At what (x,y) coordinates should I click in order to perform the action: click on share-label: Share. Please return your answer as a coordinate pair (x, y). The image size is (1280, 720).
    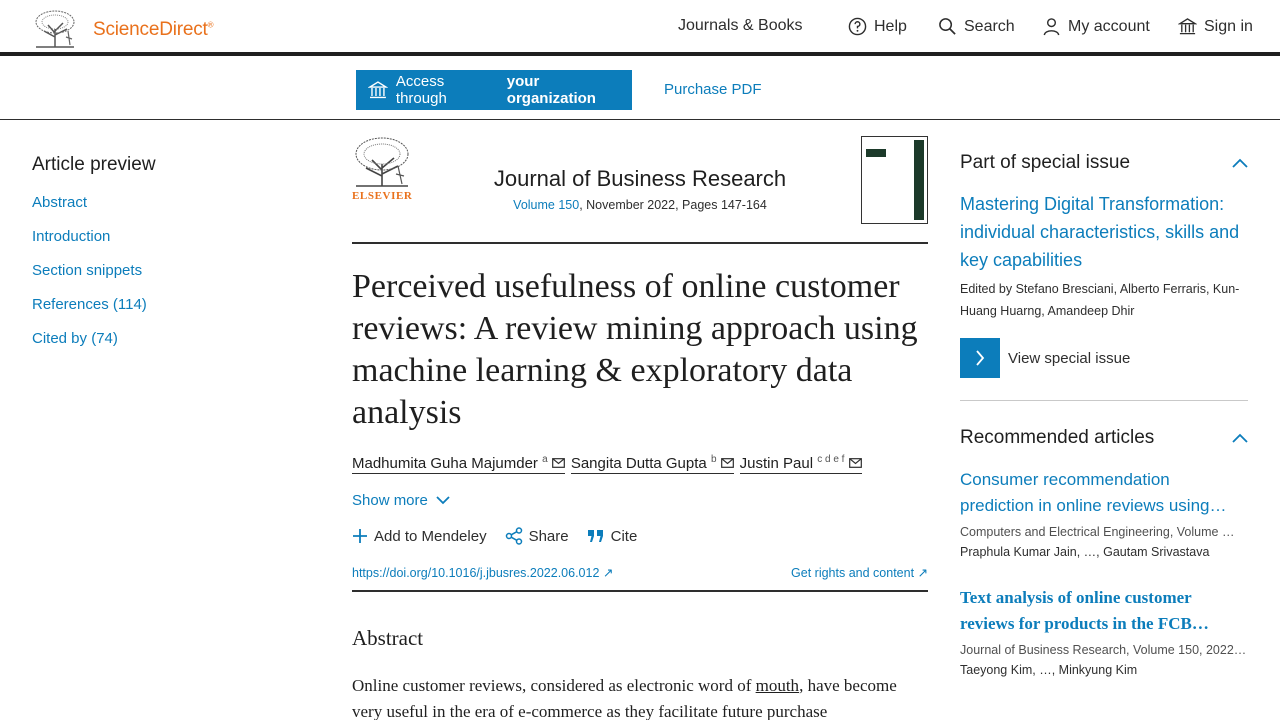
    Looking at the image, I should click on (548, 536).